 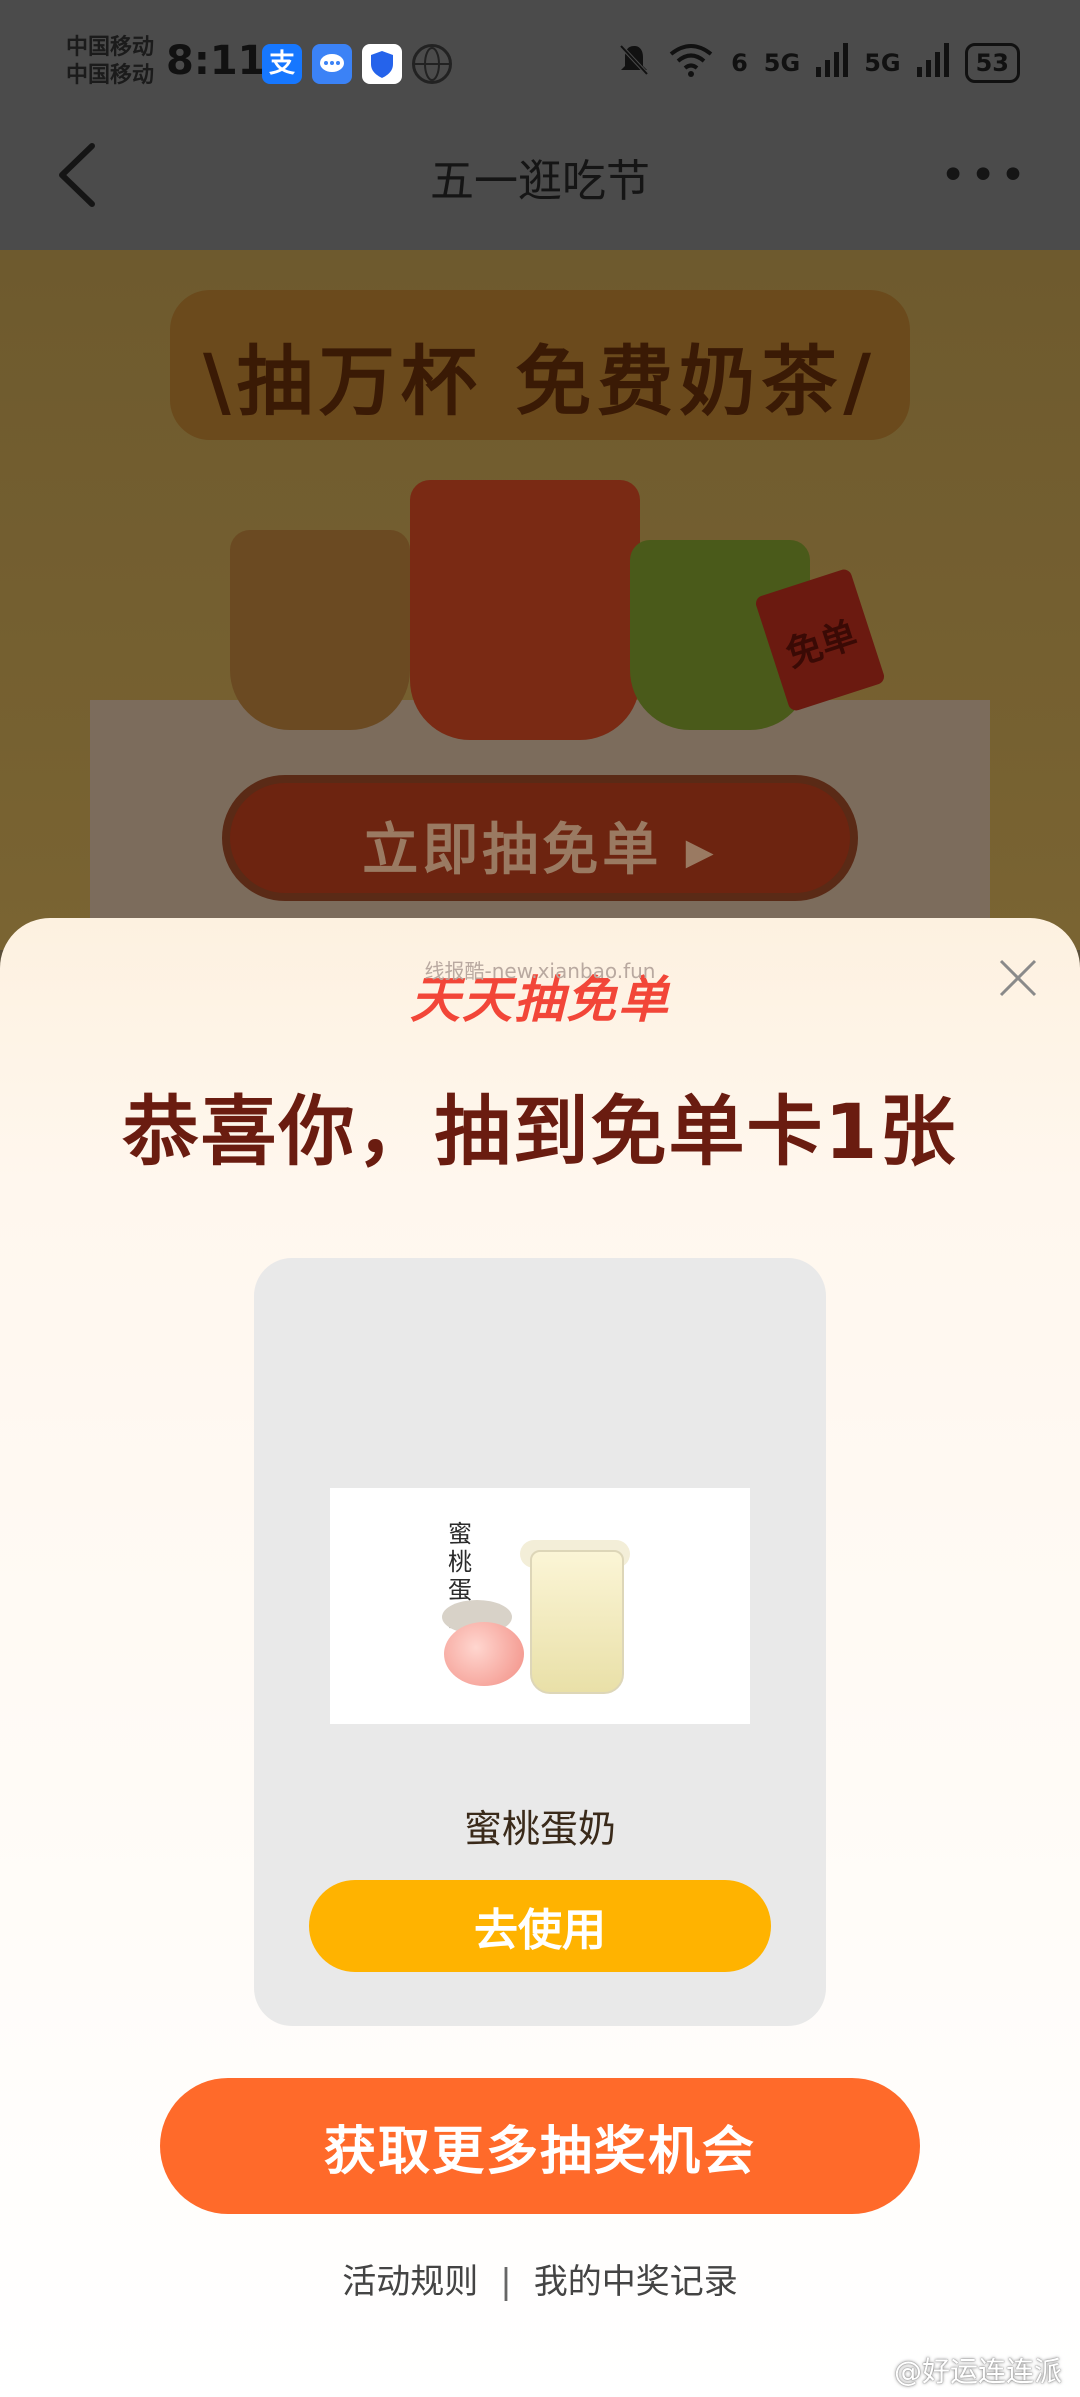 I want to click on battery-indicator: 53, so click(x=992, y=63).